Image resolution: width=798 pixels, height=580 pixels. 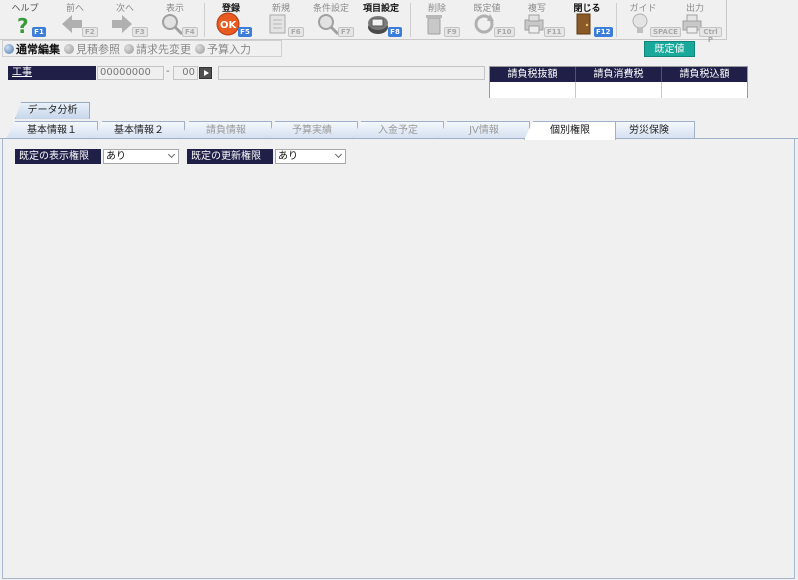 What do you see at coordinates (58, 156) in the screenshot?
I see `display-permission-label: 既定の表示権限` at bounding box center [58, 156].